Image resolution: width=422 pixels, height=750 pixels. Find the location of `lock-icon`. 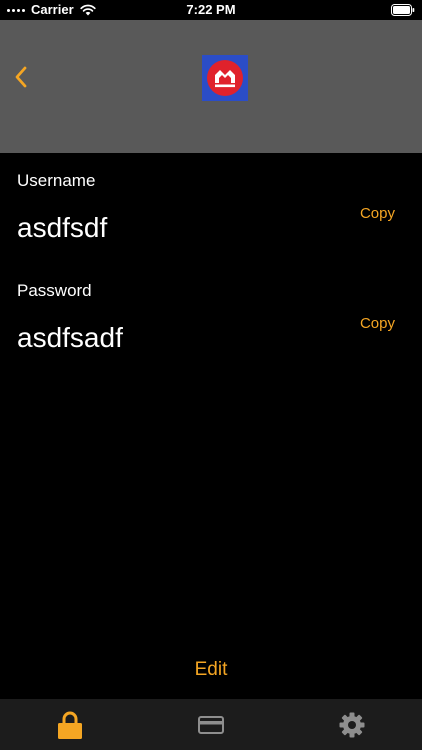

lock-icon is located at coordinates (70, 725).